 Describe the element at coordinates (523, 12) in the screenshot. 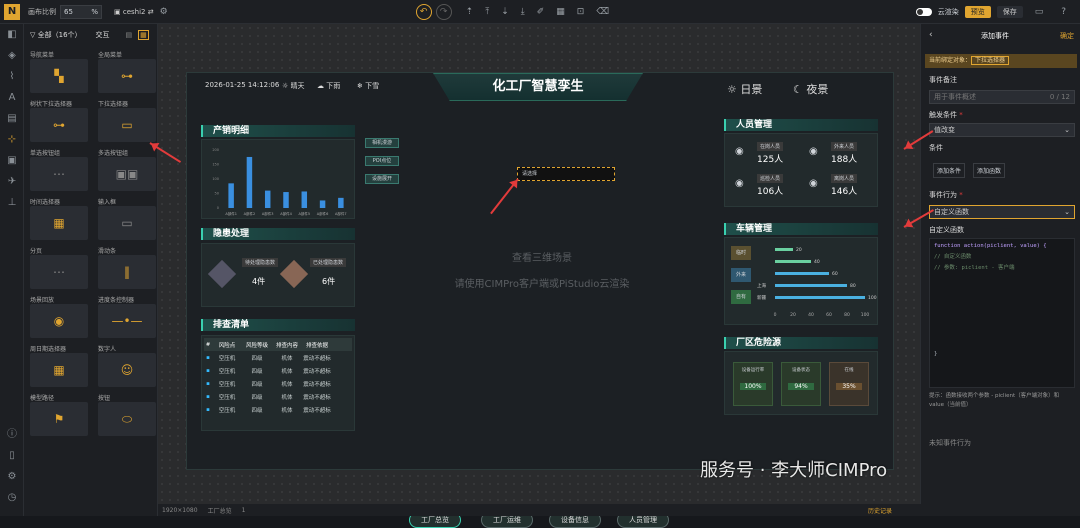

I see `align-bottom-icon: ⤓` at that location.